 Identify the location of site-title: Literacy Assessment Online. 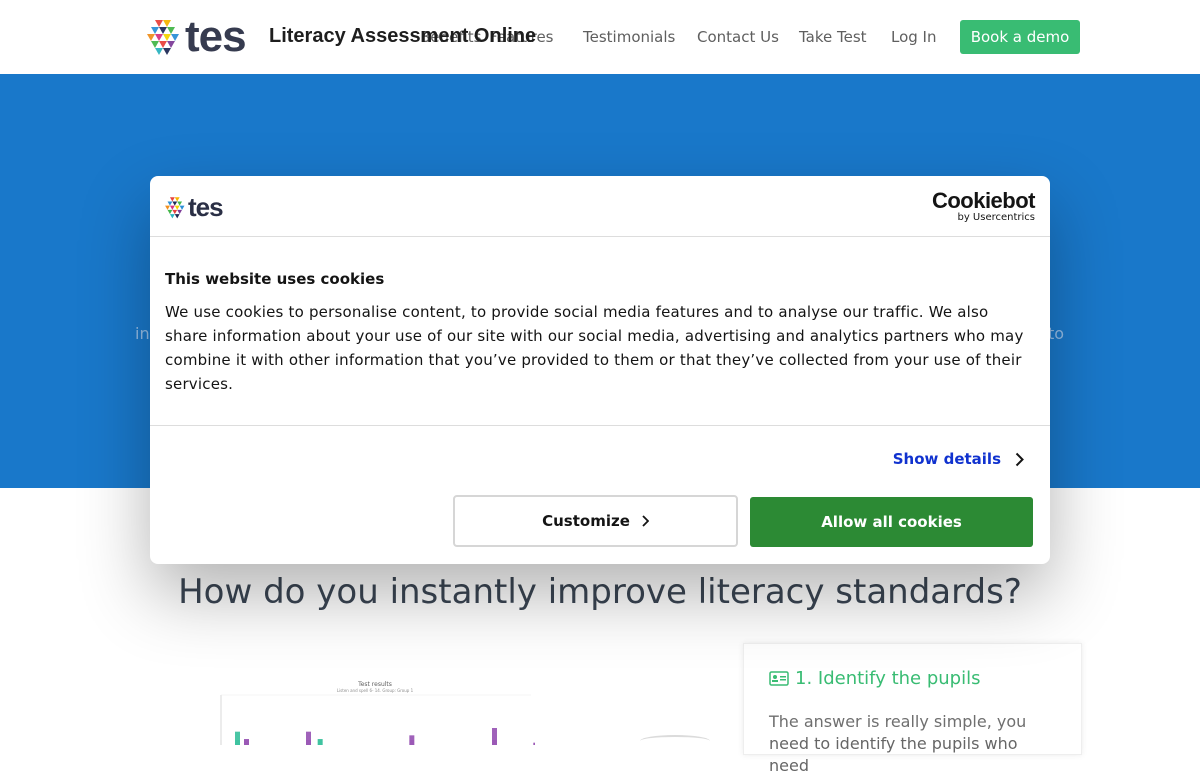
(402, 36).